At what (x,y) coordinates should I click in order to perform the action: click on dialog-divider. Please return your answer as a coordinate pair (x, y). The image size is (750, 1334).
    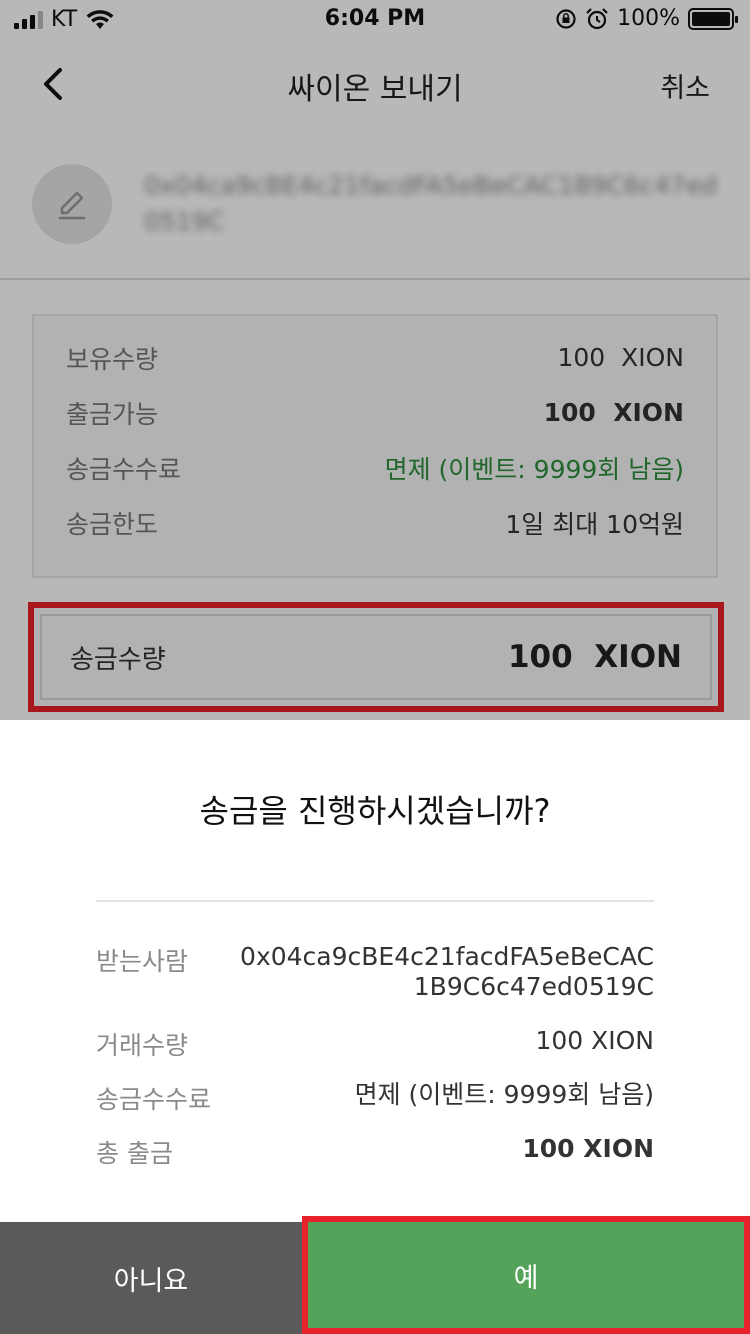
    Looking at the image, I should click on (375, 901).